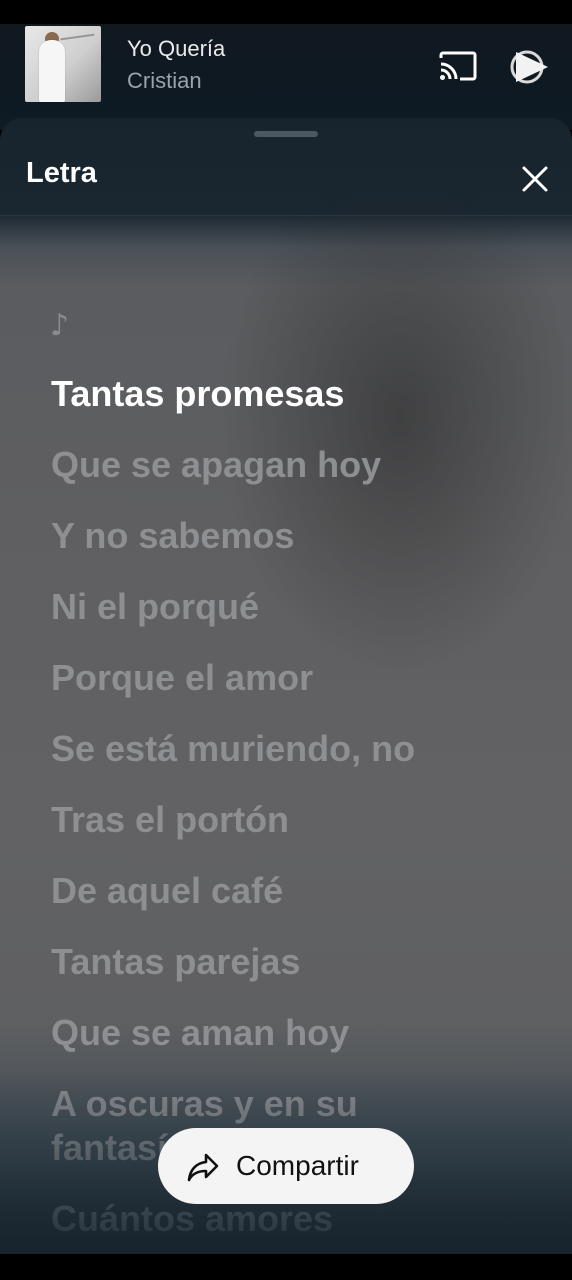 Image resolution: width=572 pixels, height=1280 pixels. What do you see at coordinates (170, 820) in the screenshot?
I see `lyric-line: Tras el portón` at bounding box center [170, 820].